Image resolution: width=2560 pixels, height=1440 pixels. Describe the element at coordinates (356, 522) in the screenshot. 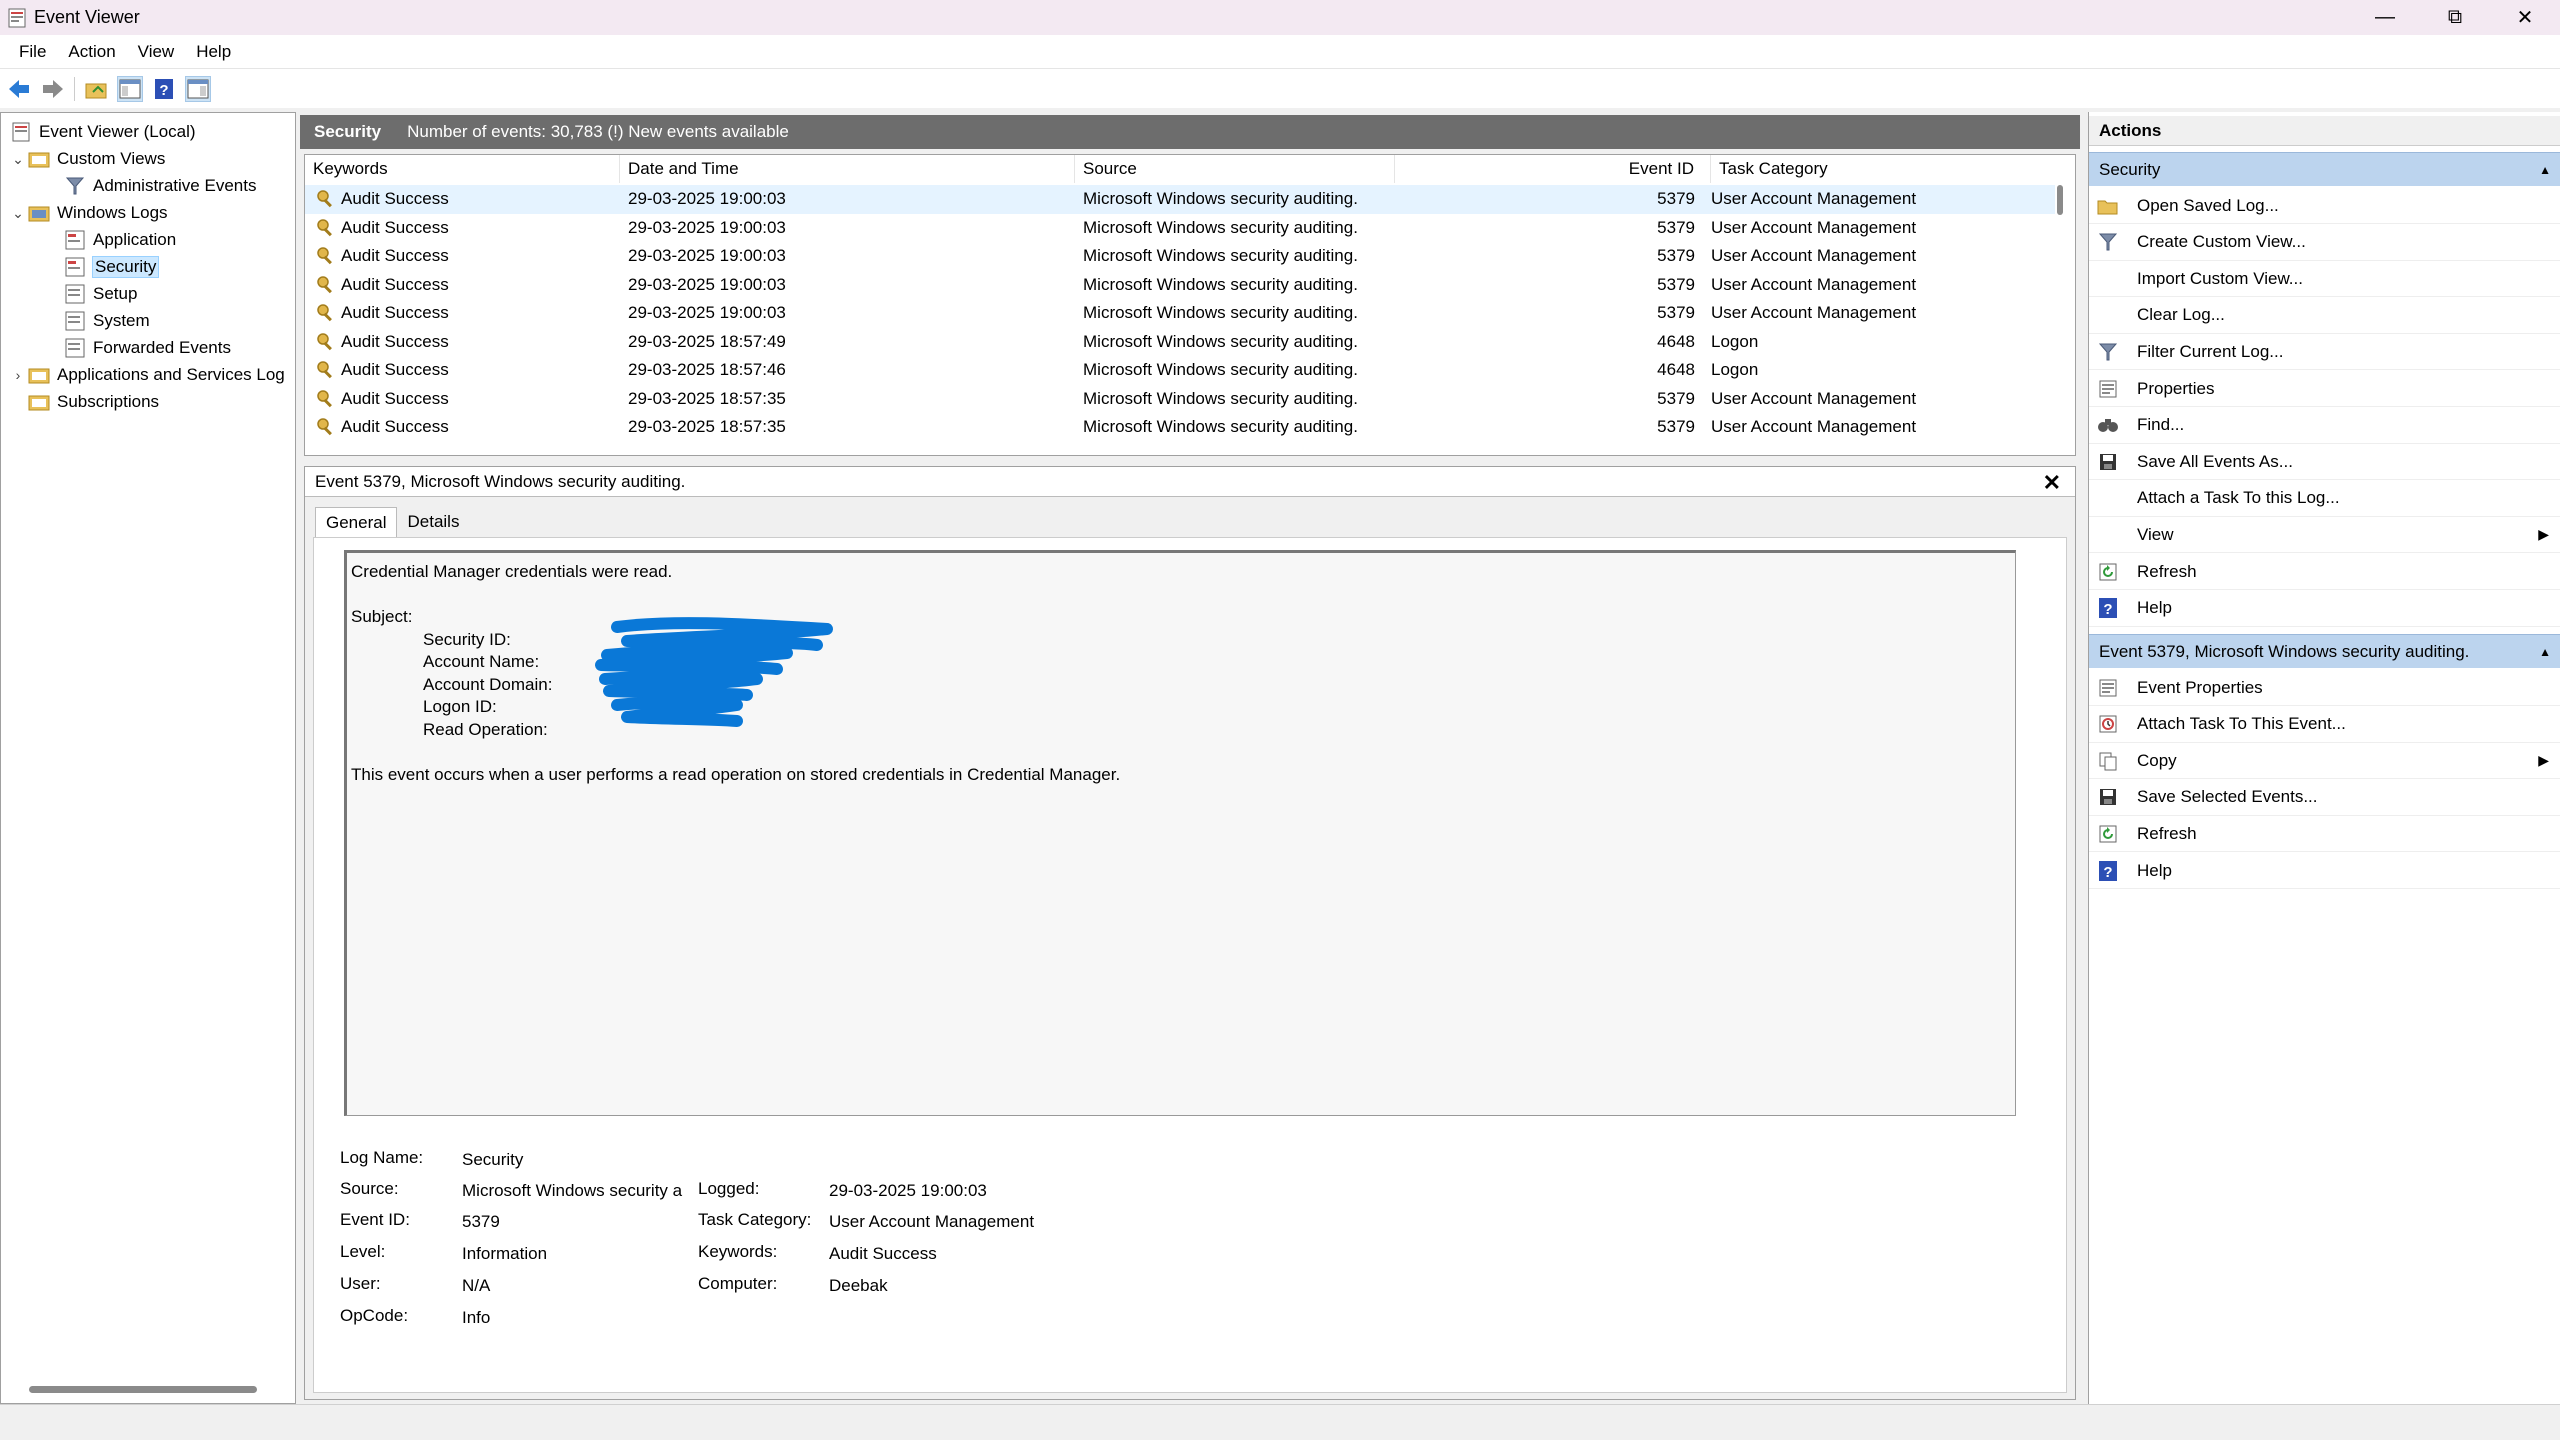

I see `tab-general: General` at that location.